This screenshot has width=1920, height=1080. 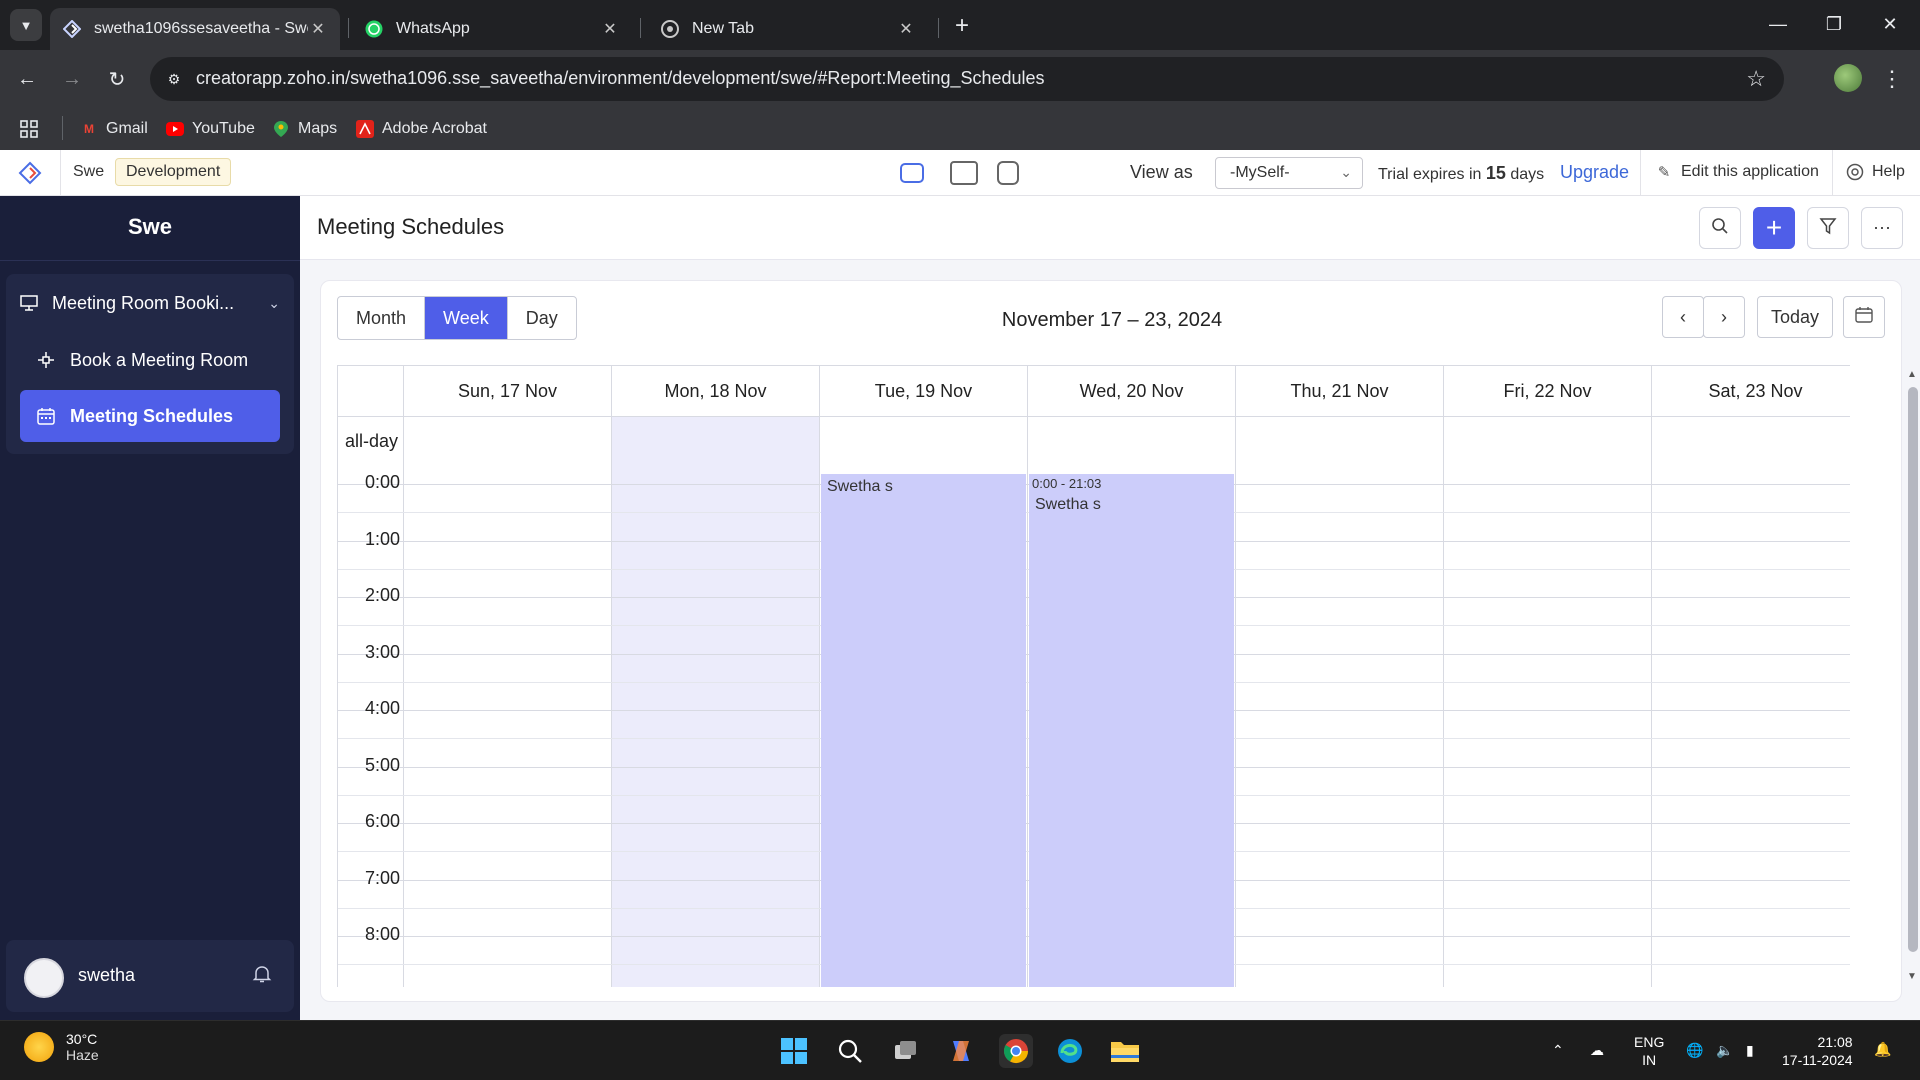 I want to click on app-name: Swe, so click(x=88, y=172).